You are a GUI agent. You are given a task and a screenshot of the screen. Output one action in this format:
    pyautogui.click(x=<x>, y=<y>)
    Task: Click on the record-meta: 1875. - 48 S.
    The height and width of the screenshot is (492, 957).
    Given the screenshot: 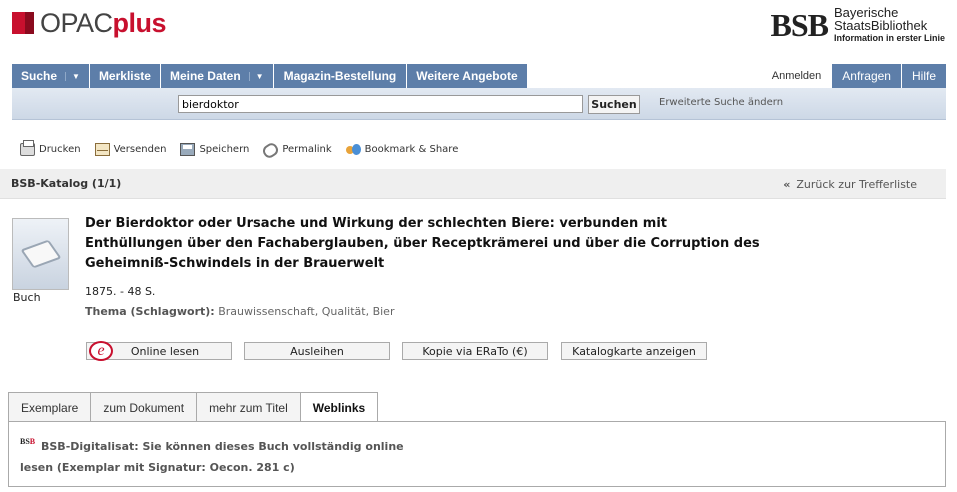 What is the action you would take?
    pyautogui.click(x=120, y=291)
    